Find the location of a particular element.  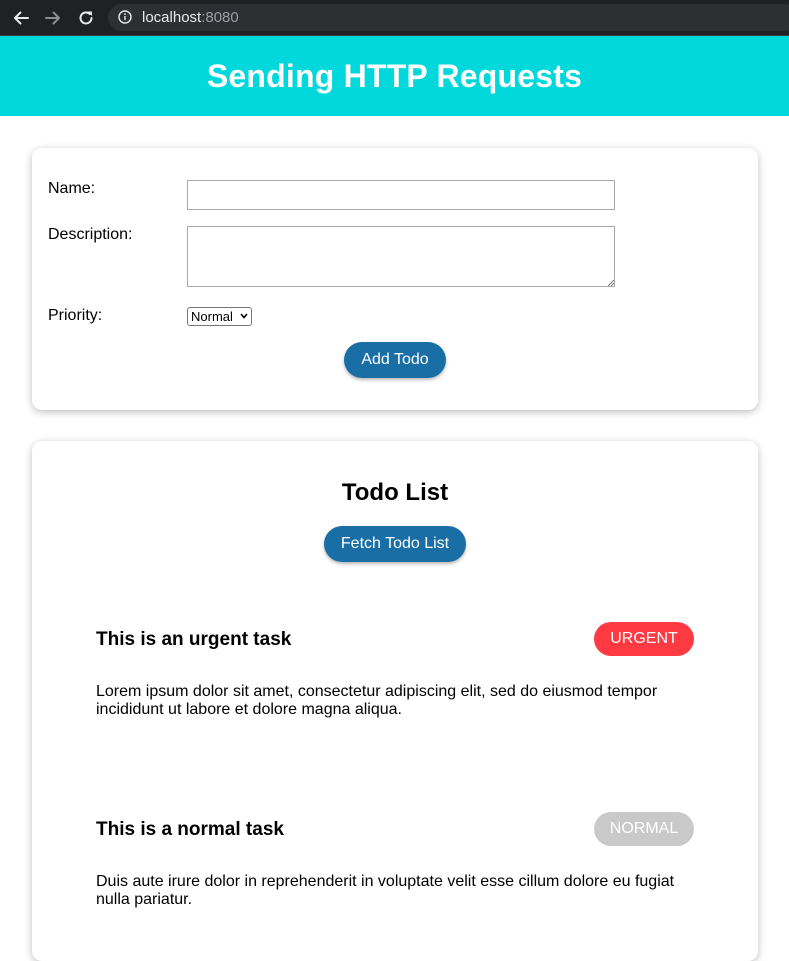

forward-arrow-icon is located at coordinates (52, 18).